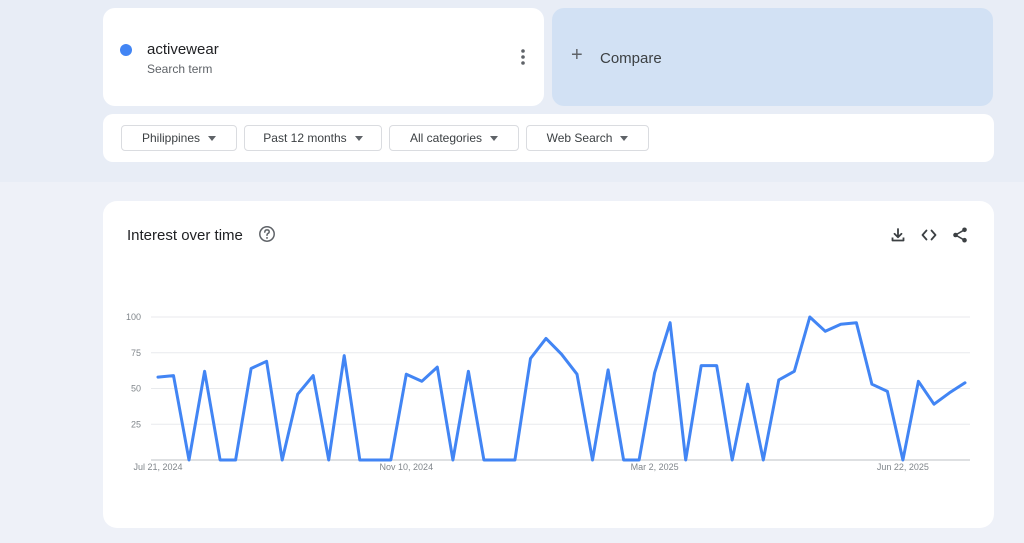 The width and height of the screenshot is (1024, 543). Describe the element at coordinates (323, 57) in the screenshot. I see `search-term-card: activewear Search term` at that location.